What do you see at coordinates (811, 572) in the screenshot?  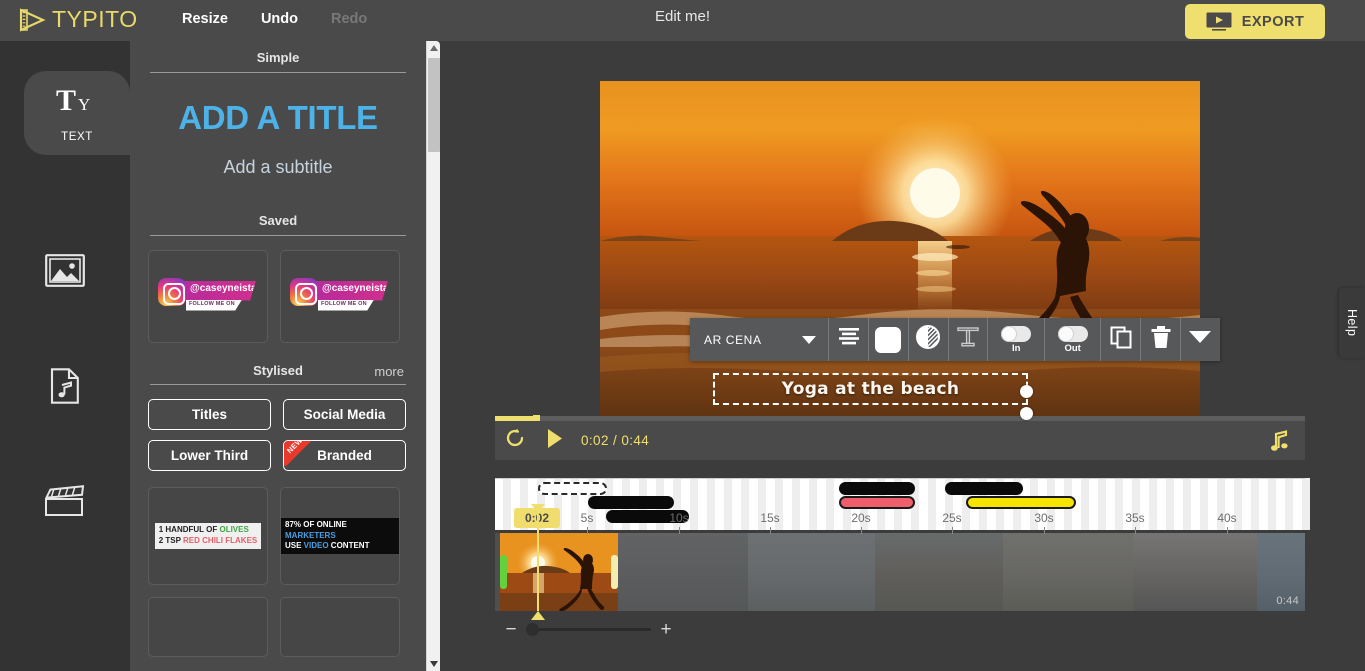 I see `clip-thumb-road` at bounding box center [811, 572].